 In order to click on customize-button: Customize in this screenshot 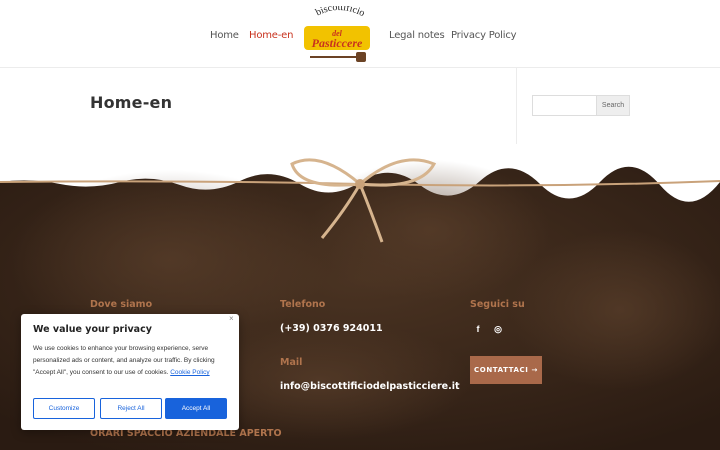, I will do `click(64, 408)`.